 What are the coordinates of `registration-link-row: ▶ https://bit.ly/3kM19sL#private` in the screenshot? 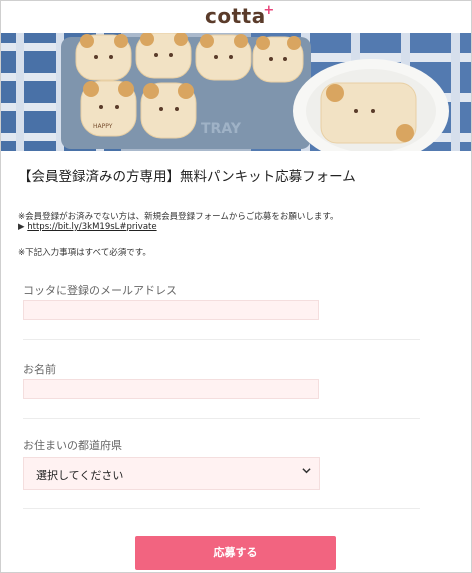 It's located at (87, 227).